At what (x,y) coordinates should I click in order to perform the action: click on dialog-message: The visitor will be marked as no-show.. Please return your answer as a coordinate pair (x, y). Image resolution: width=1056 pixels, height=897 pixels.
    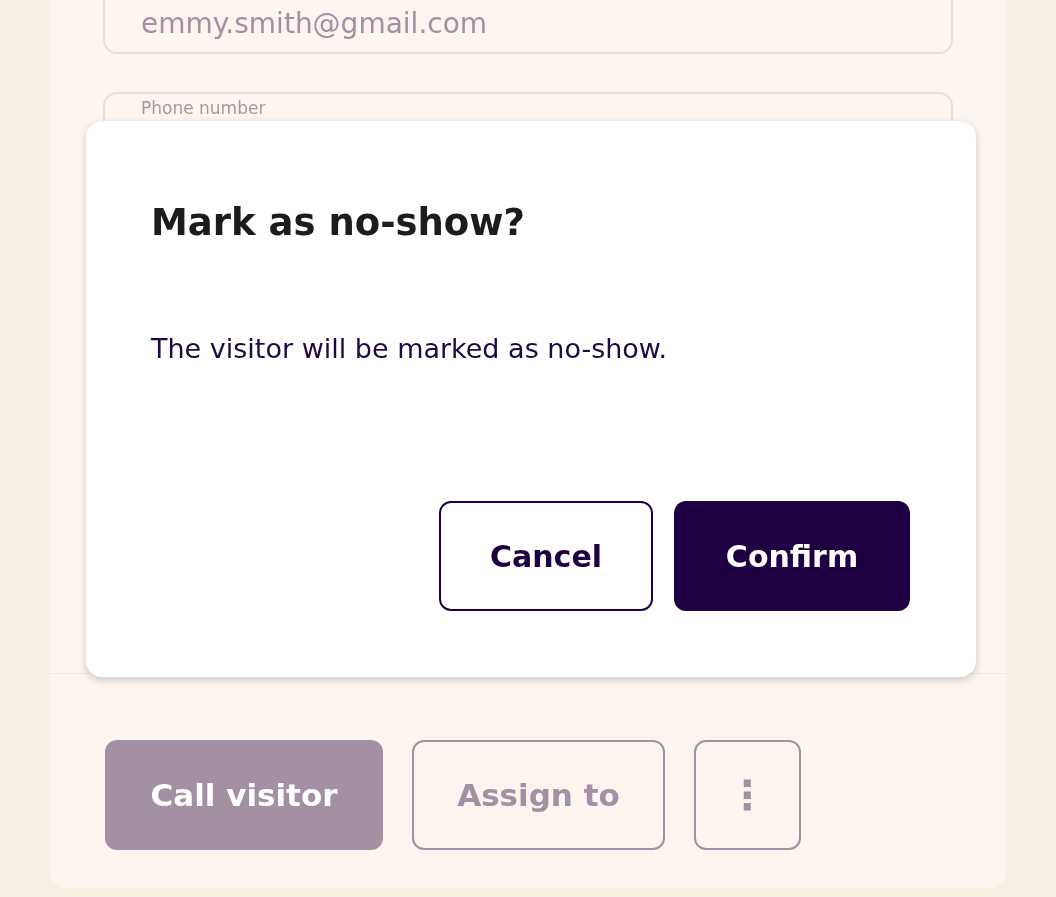
    Looking at the image, I should click on (410, 349).